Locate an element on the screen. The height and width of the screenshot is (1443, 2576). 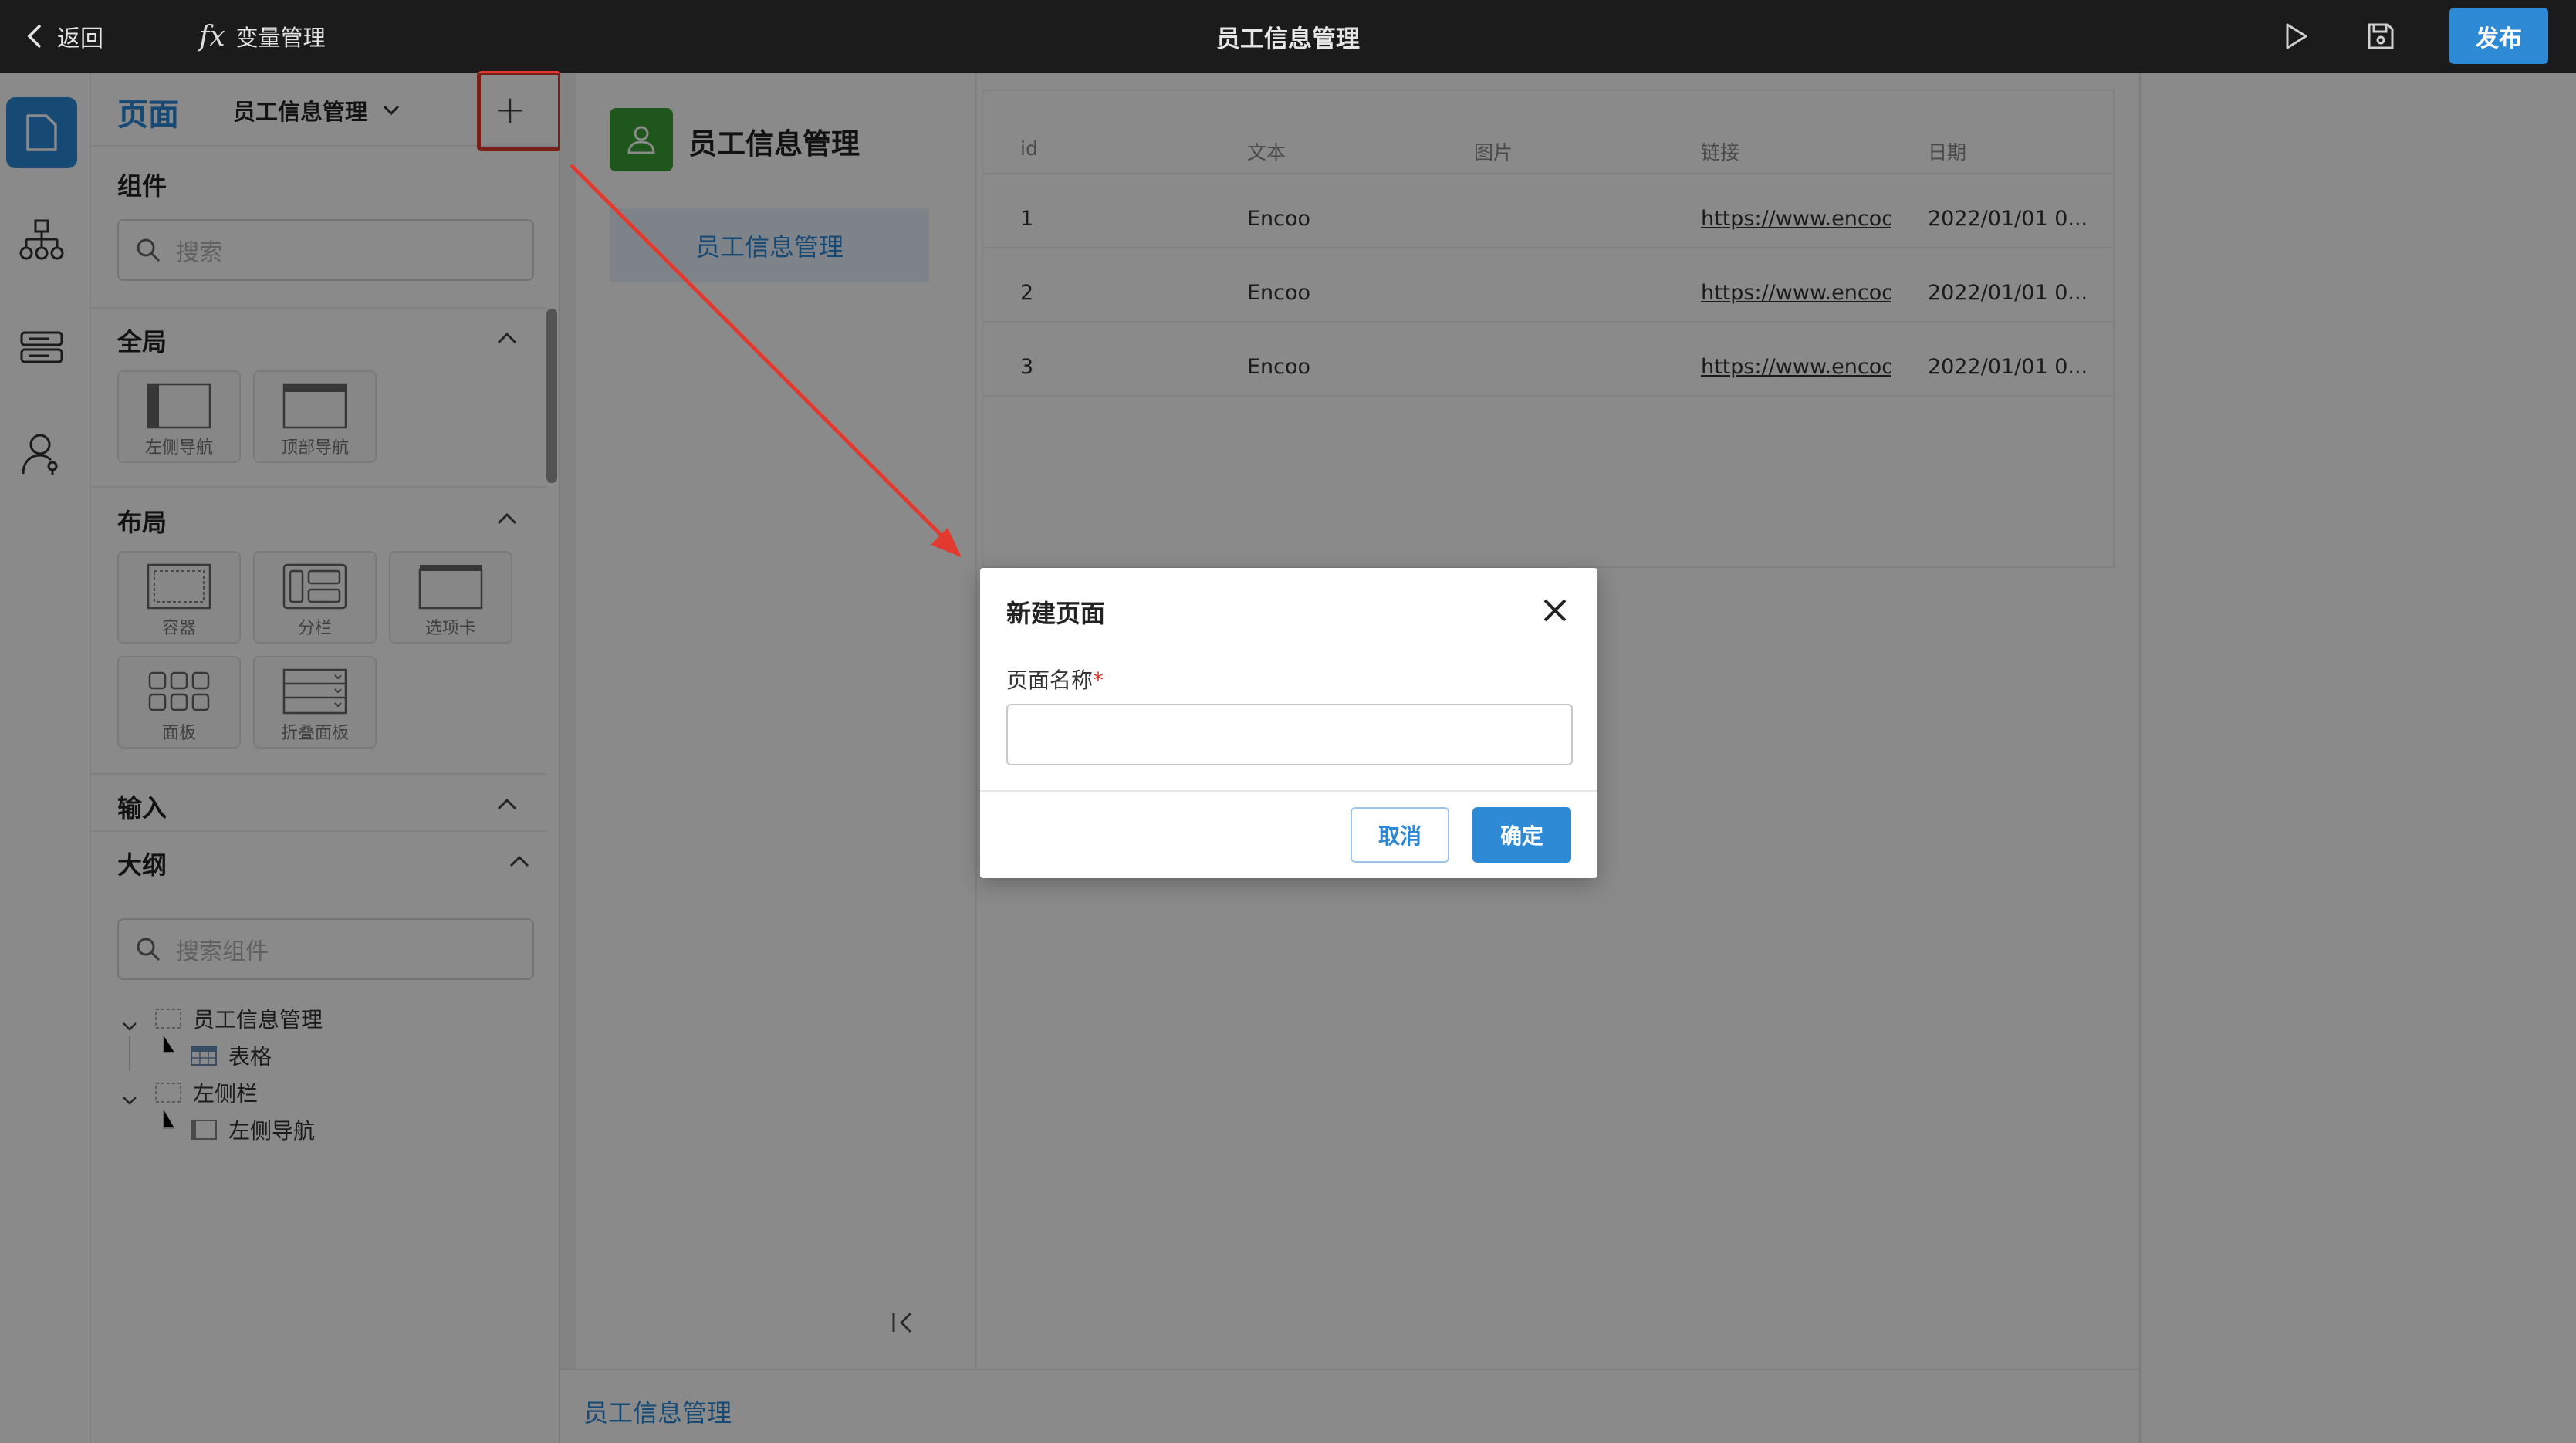
cancel-button: 取消 is located at coordinates (1400, 835).